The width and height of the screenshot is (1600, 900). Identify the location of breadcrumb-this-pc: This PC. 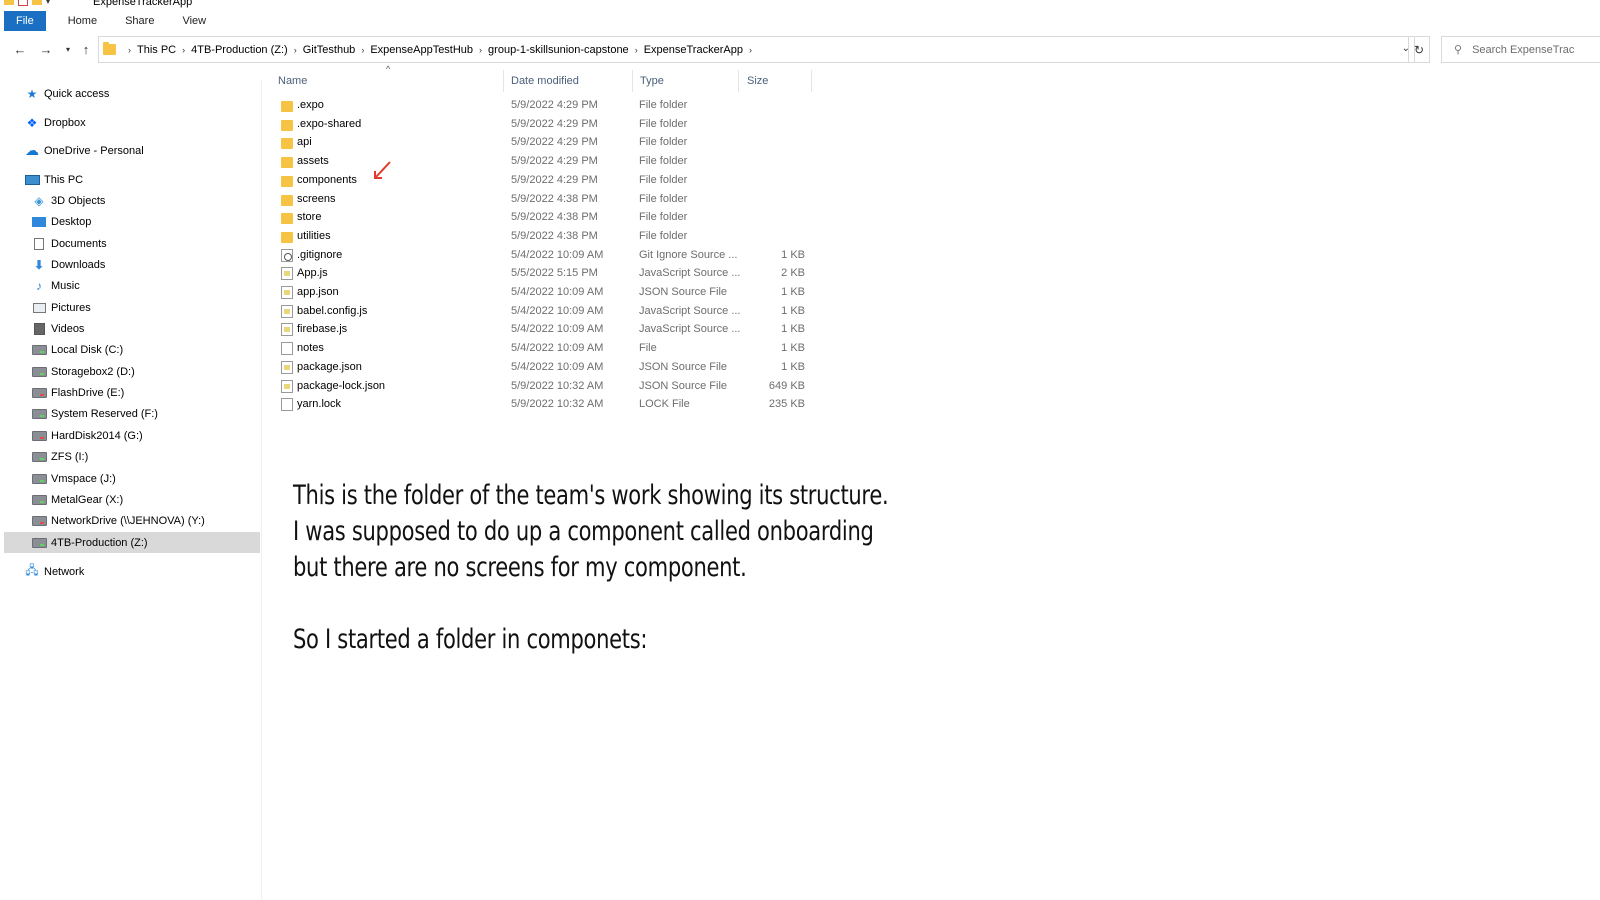
(156, 50).